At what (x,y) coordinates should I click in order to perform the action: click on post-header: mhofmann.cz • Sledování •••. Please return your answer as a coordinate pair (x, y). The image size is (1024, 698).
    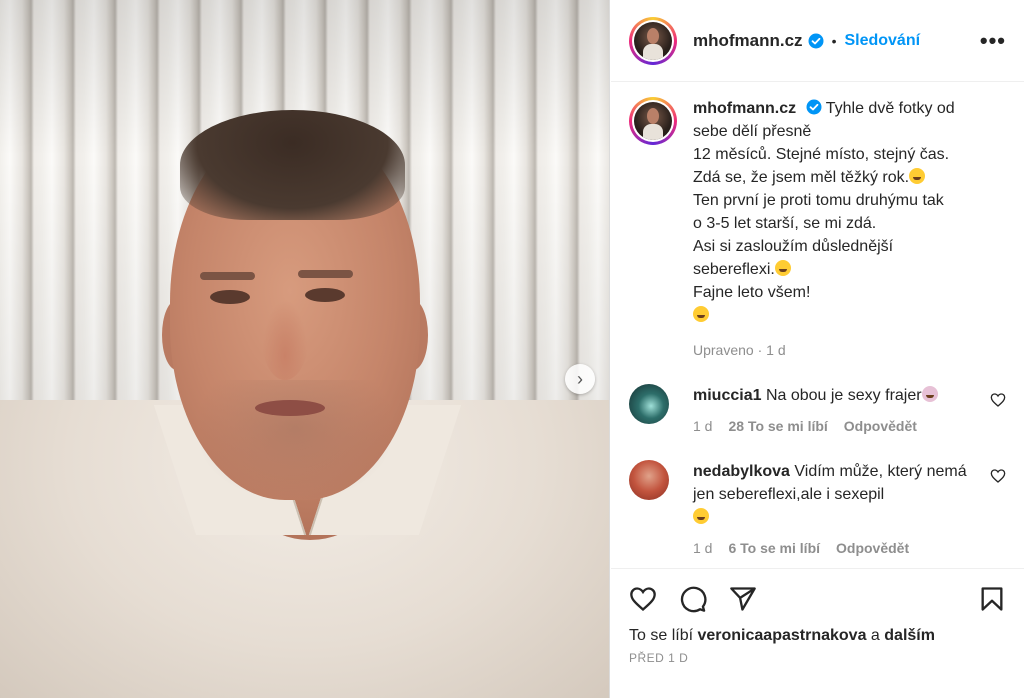
    Looking at the image, I should click on (817, 41).